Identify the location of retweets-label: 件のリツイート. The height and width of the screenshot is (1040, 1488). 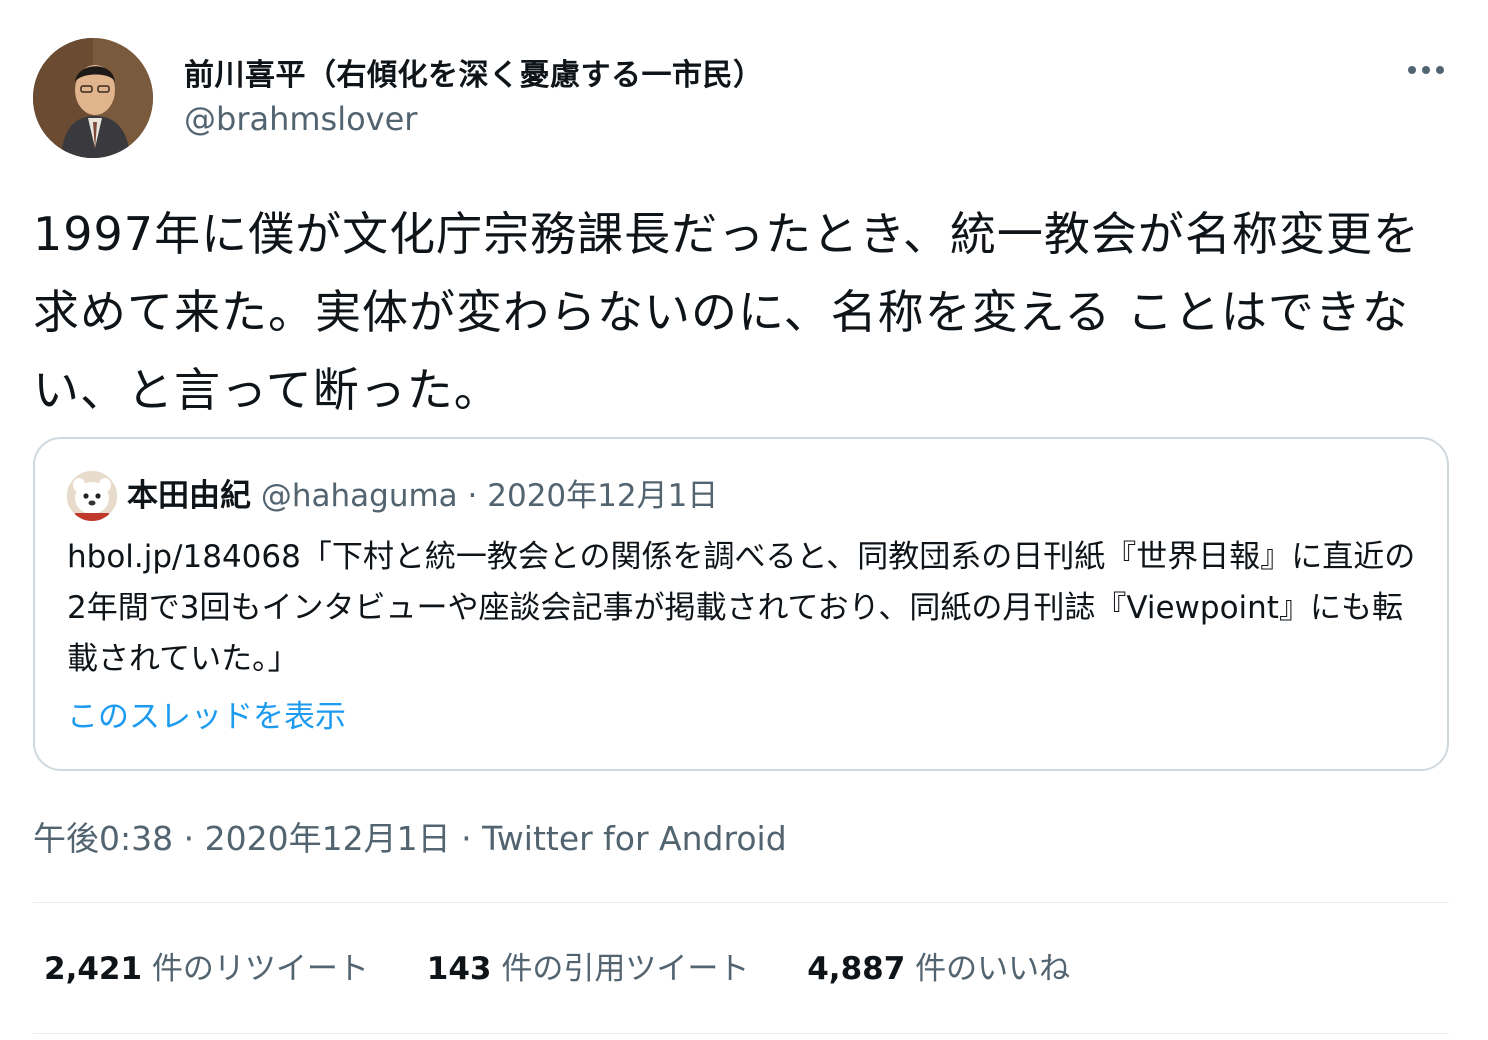
(260, 969).